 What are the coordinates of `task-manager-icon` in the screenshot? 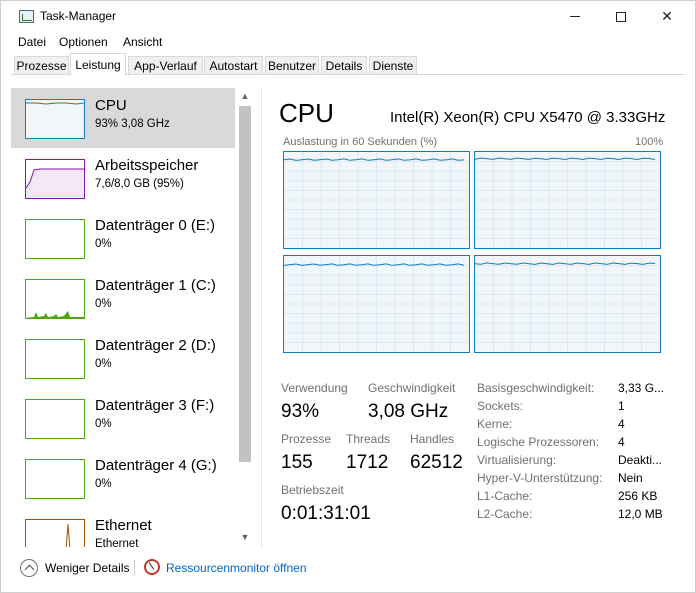 It's located at (26, 16).